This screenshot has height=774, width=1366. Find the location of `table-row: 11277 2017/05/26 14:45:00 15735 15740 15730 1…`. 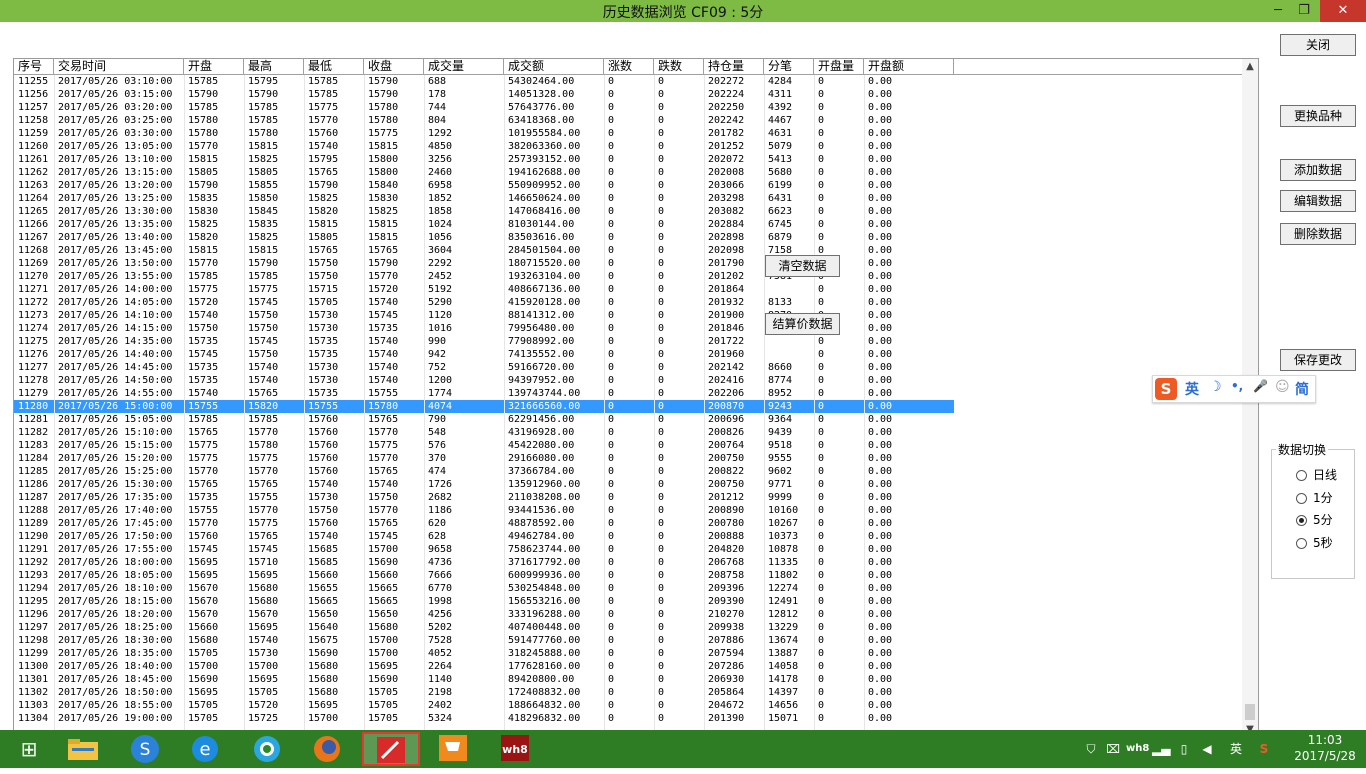

table-row: 11277 2017/05/26 14:45:00 15735 15740 15730 1… is located at coordinates (484, 367).